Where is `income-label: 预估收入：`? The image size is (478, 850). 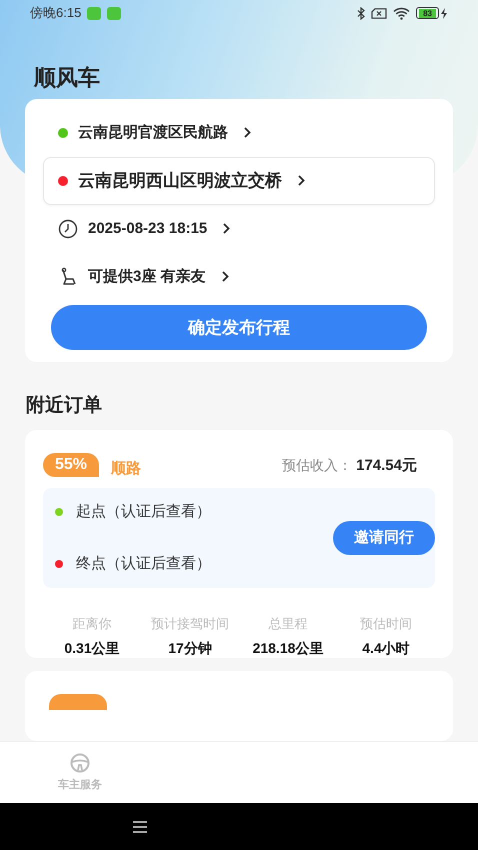 income-label: 预估收入： is located at coordinates (317, 465).